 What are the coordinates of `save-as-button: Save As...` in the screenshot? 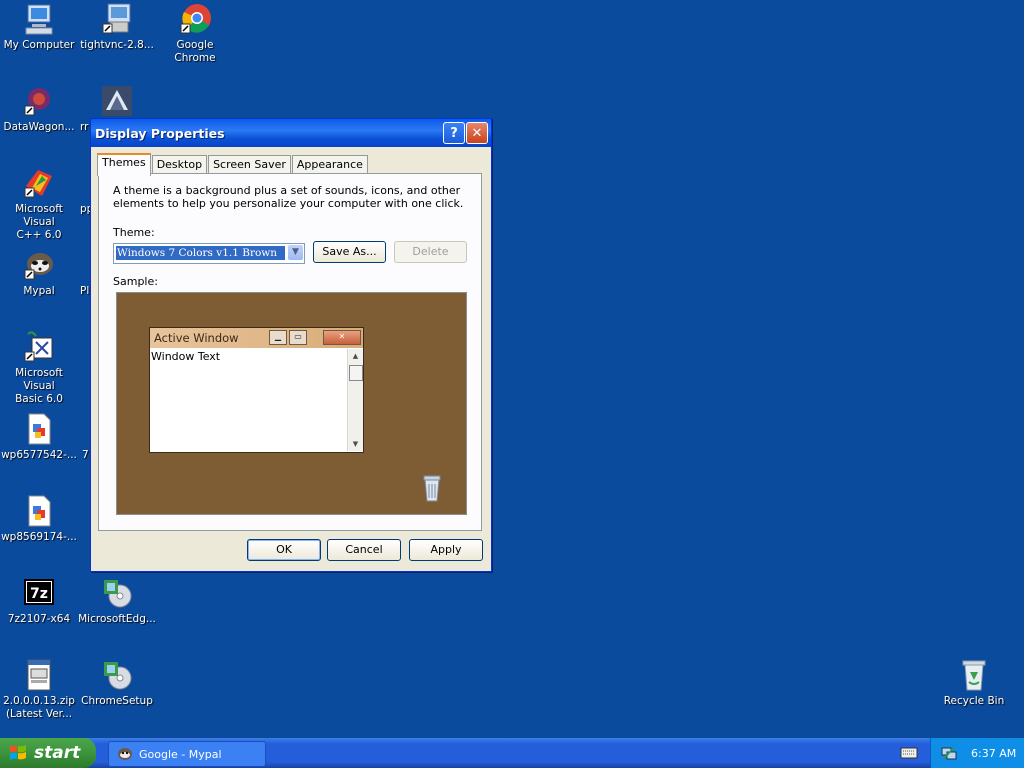 It's located at (349, 252).